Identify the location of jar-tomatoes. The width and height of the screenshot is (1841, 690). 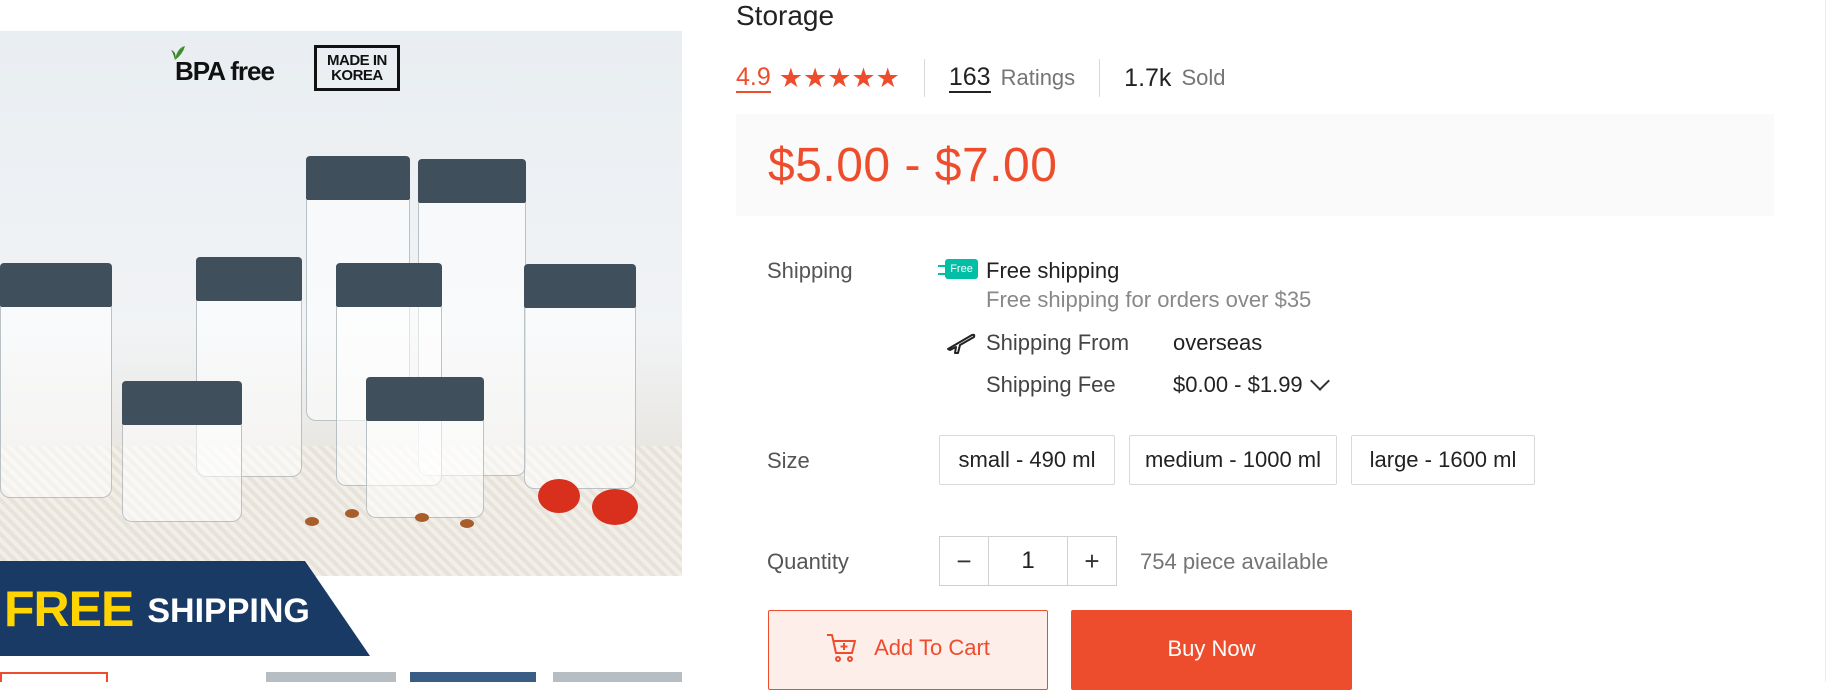
(580, 376).